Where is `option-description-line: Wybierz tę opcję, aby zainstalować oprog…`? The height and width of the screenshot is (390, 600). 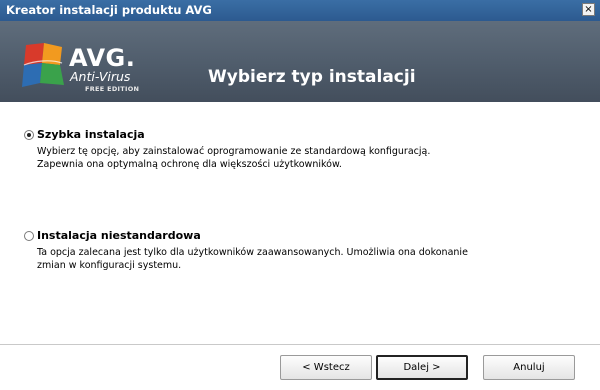 option-description-line: Wybierz tę opcję, aby zainstalować oprog… is located at coordinates (234, 151).